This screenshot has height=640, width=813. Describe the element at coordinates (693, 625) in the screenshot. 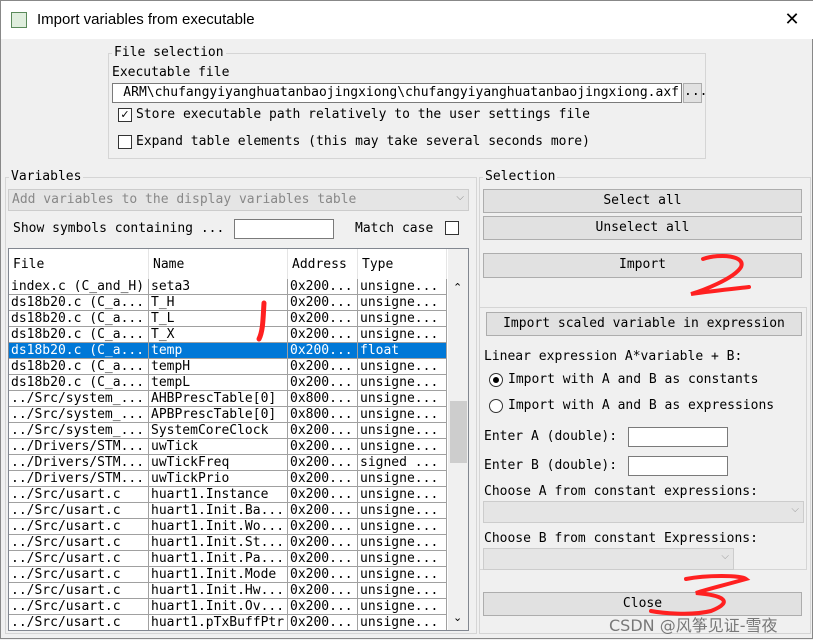

I see `watermark: CSDN @风筝见证-雪夜` at that location.